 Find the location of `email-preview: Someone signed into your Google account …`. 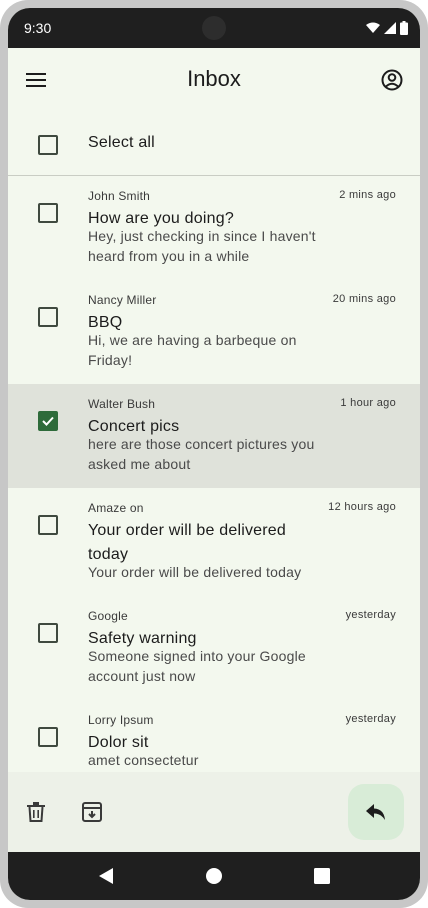

email-preview: Someone signed into your Google account … is located at coordinates (197, 666).